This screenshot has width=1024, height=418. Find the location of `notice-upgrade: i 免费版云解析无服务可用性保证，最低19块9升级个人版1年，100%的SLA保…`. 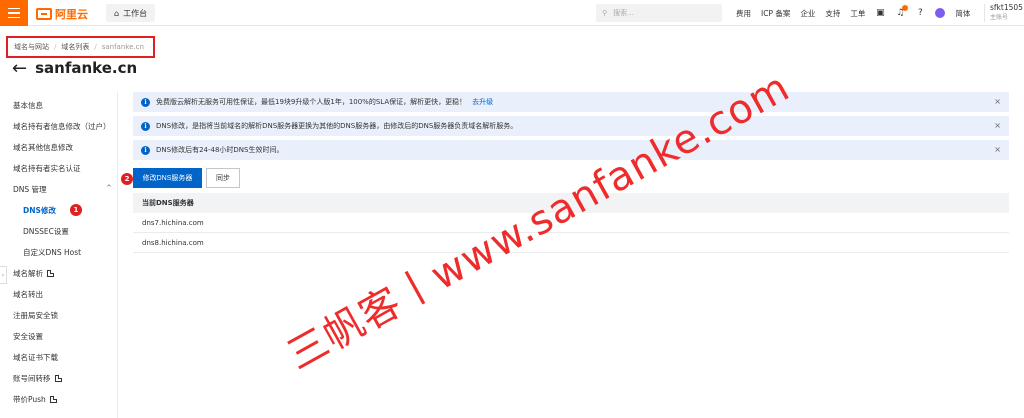

notice-upgrade: i 免费版云解析无服务可用性保证，最低19块9升级个人版1年，100%的SLA保… is located at coordinates (571, 102).